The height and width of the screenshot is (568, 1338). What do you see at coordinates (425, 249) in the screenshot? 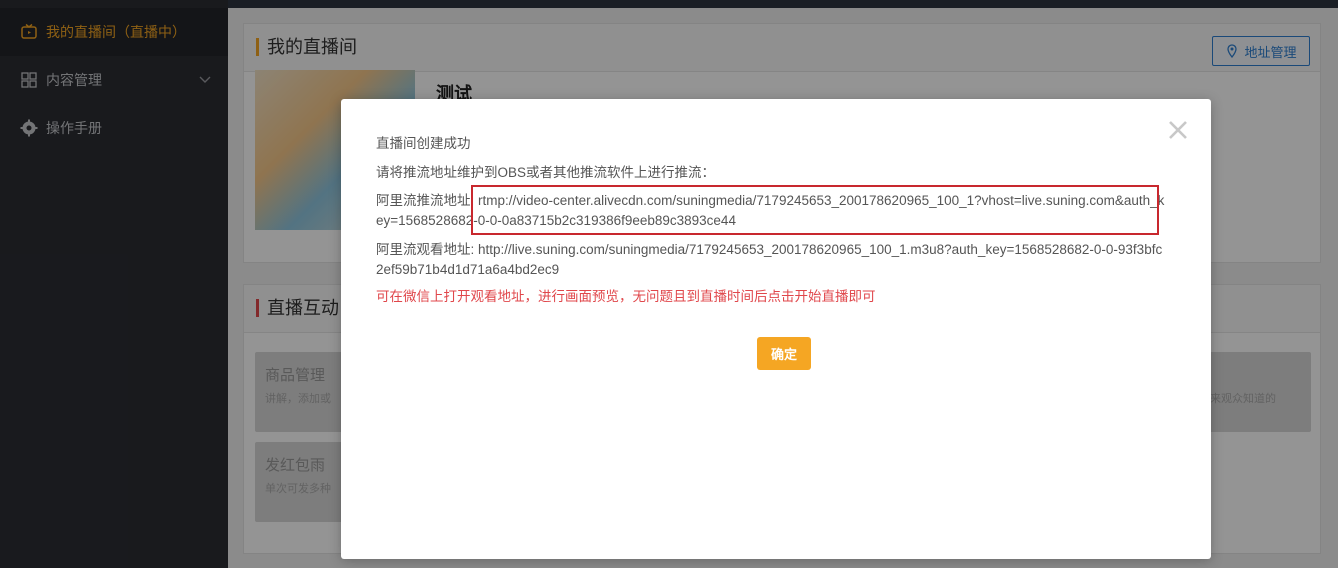
I see `watch-url-label: 阿里流观看地址:` at bounding box center [425, 249].